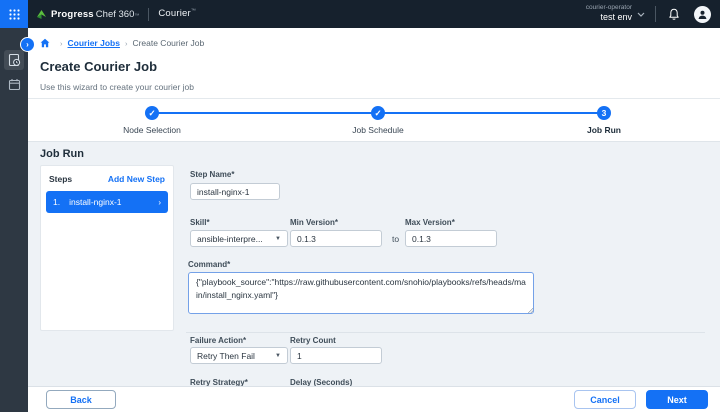 The width and height of the screenshot is (720, 412). Describe the element at coordinates (641, 14) in the screenshot. I see `chevron-down-icon` at that location.